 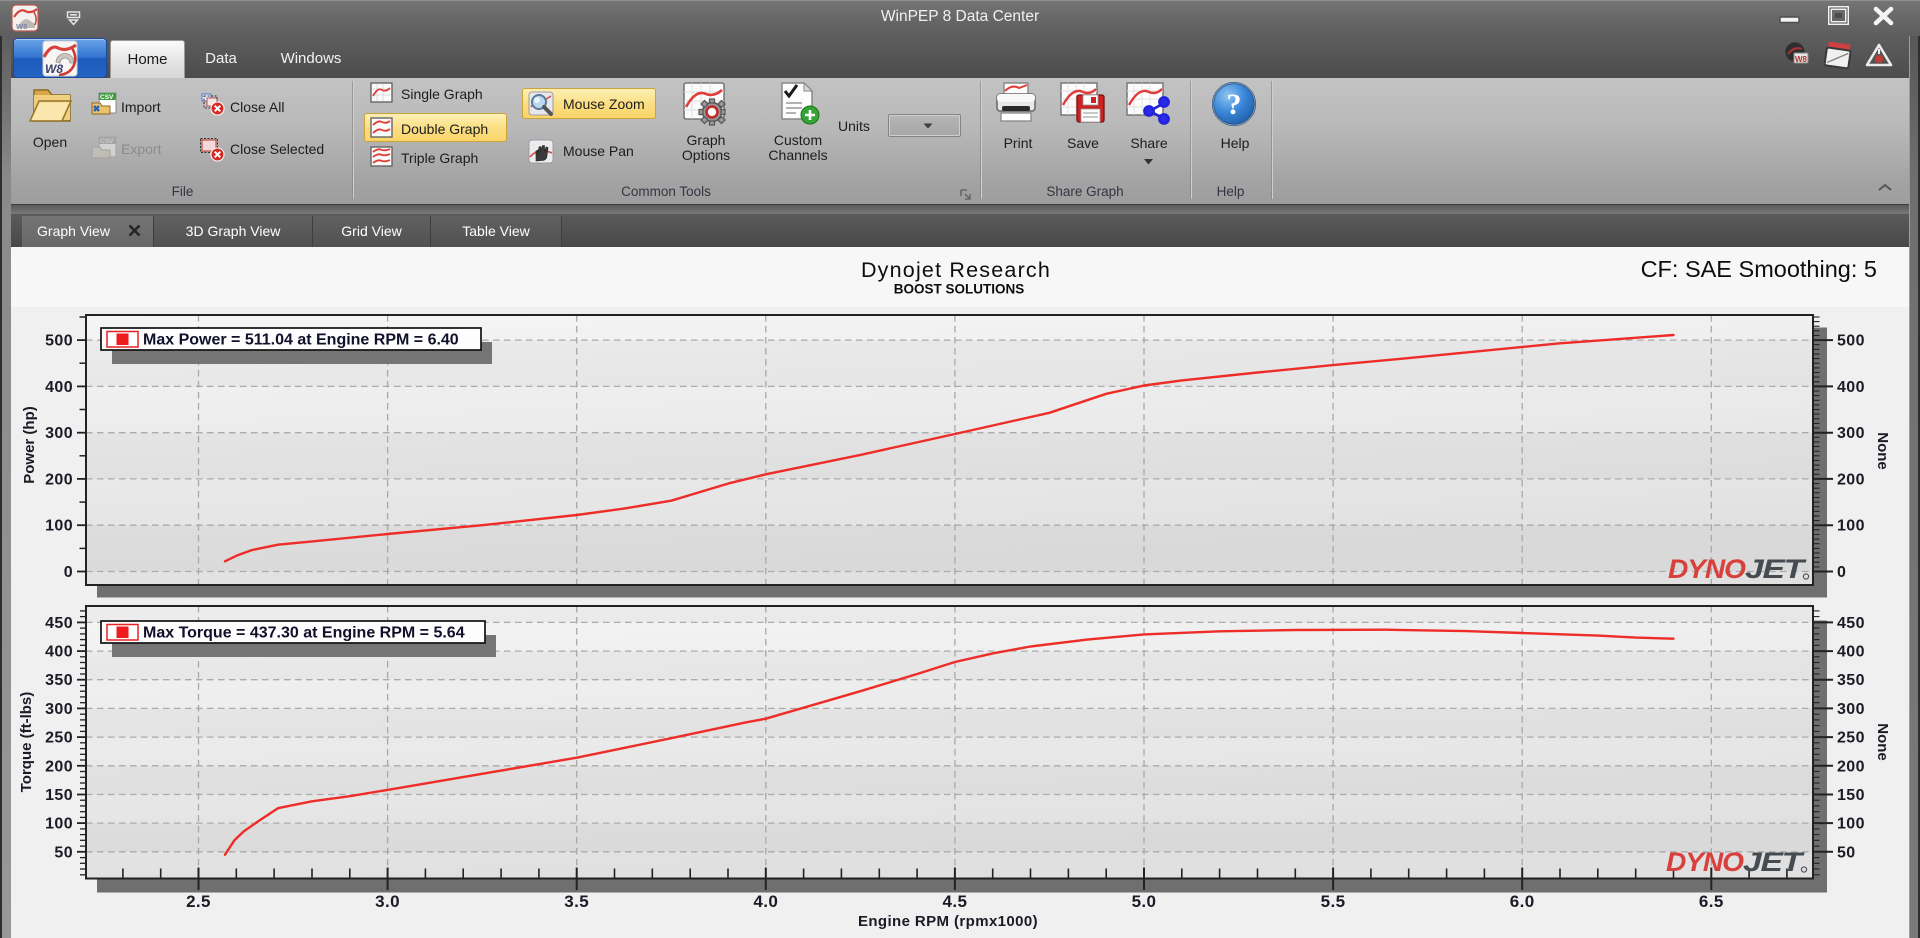 I want to click on svg-text: 6.5, so click(x=1711, y=901).